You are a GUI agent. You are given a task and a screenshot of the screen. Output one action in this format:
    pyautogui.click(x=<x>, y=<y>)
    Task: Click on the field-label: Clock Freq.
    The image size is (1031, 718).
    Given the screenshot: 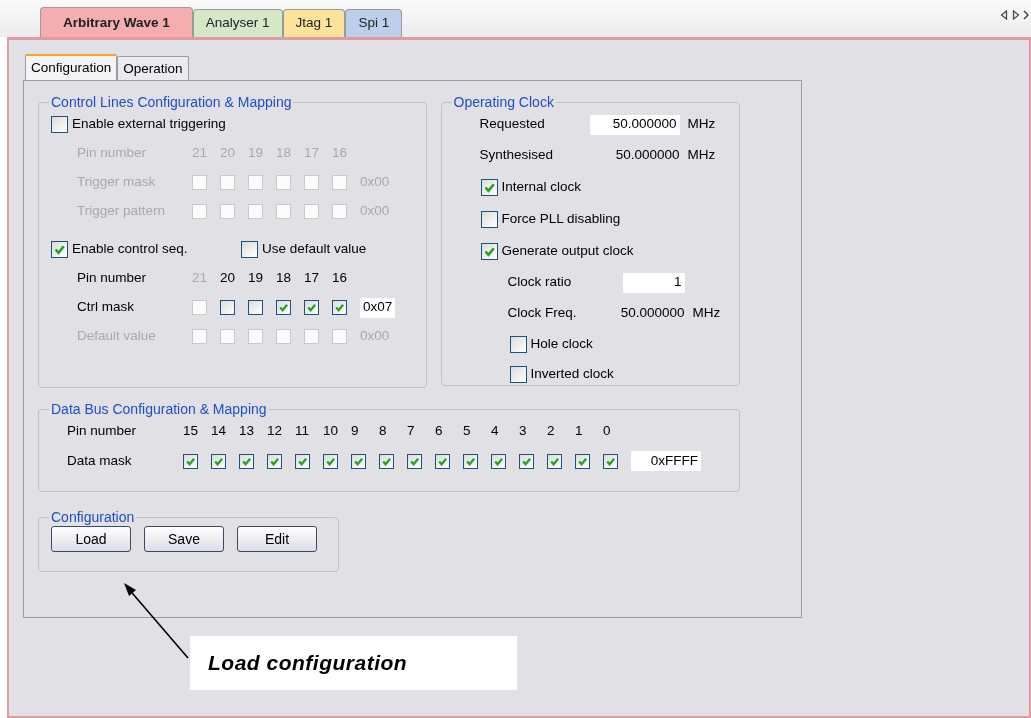 What is the action you would take?
    pyautogui.click(x=542, y=313)
    